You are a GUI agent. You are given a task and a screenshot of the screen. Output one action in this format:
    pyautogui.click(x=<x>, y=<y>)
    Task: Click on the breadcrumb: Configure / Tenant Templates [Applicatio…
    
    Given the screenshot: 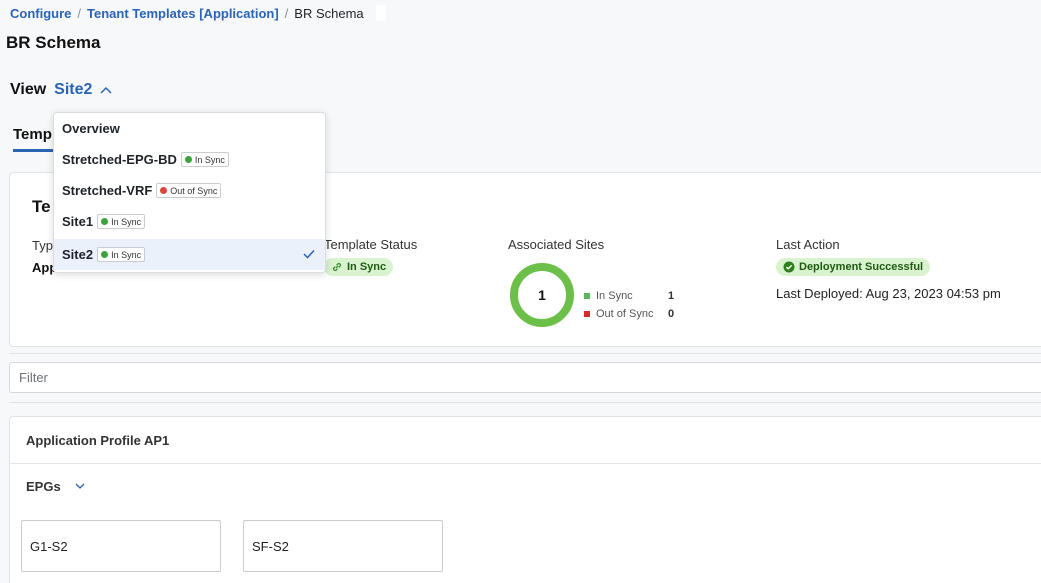 What is the action you would take?
    pyautogui.click(x=198, y=13)
    